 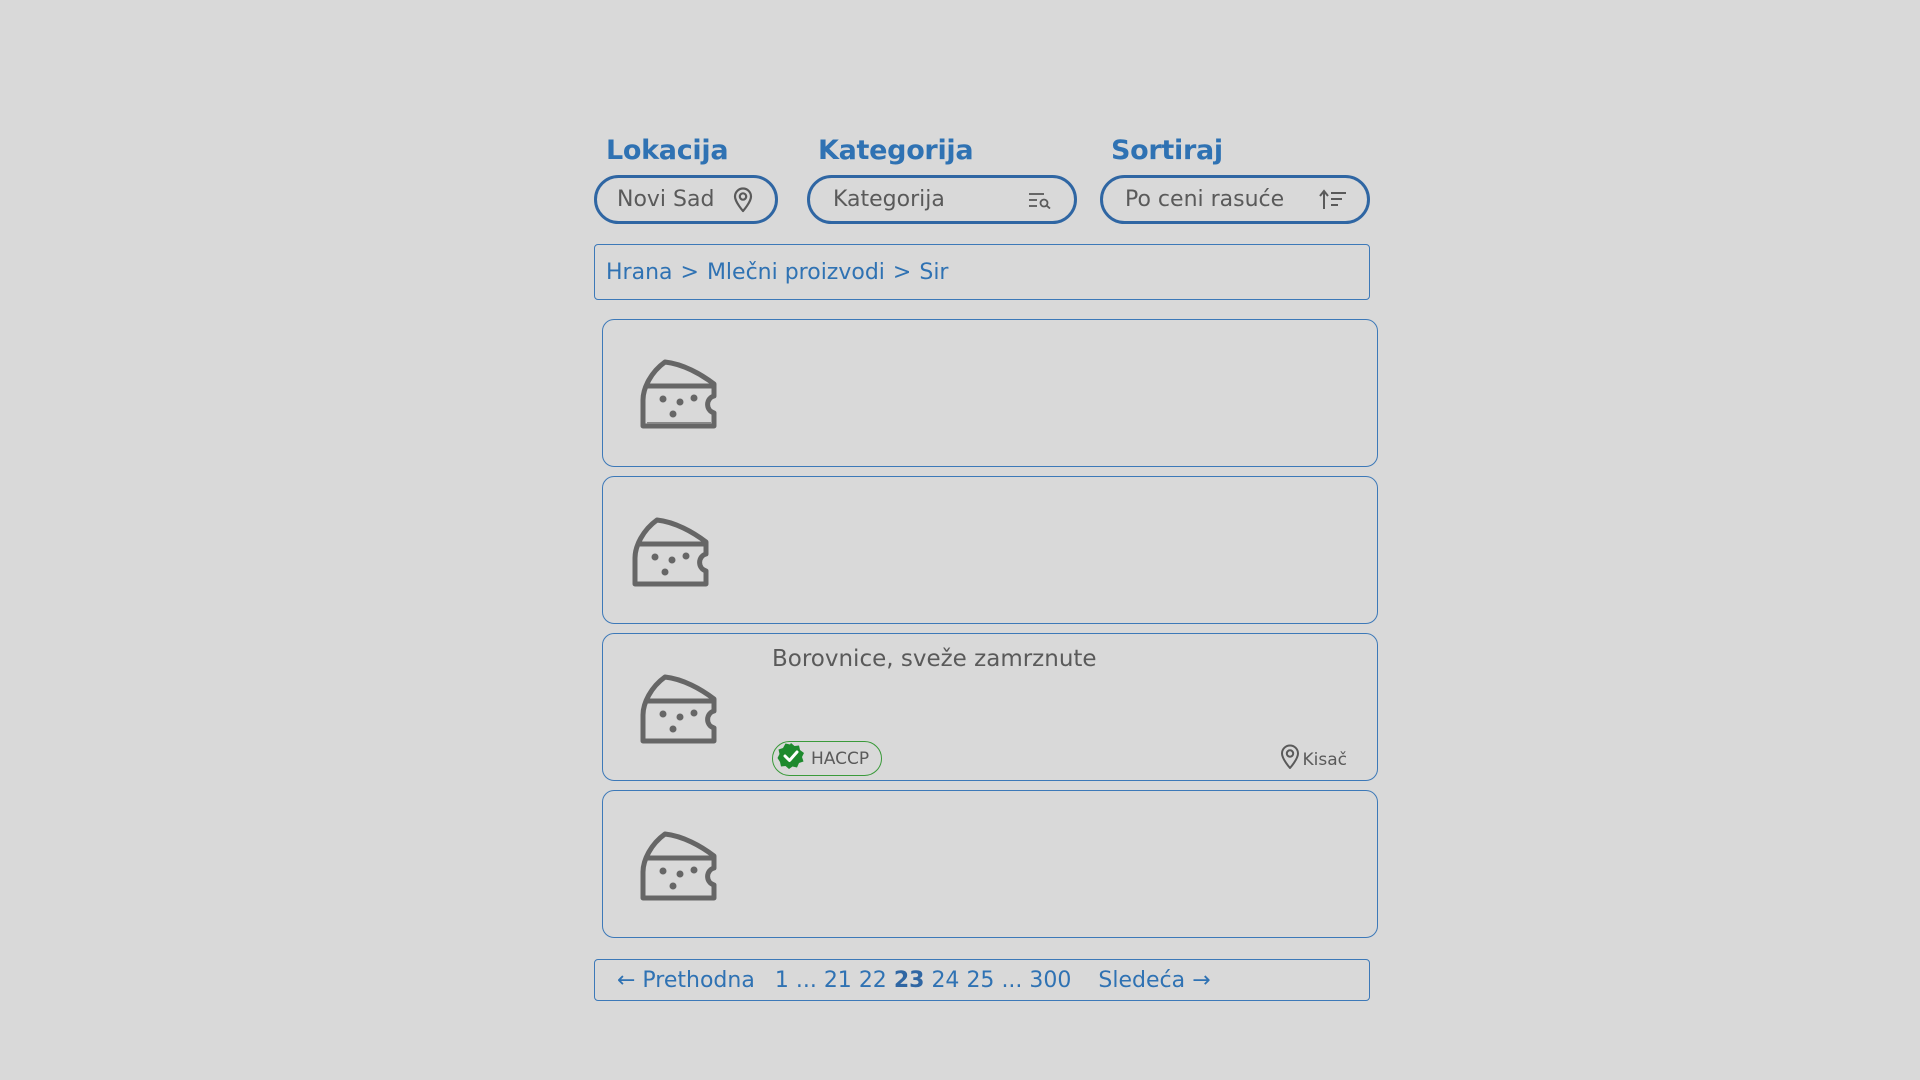 What do you see at coordinates (1325, 759) in the screenshot?
I see `location-text: Kisač` at bounding box center [1325, 759].